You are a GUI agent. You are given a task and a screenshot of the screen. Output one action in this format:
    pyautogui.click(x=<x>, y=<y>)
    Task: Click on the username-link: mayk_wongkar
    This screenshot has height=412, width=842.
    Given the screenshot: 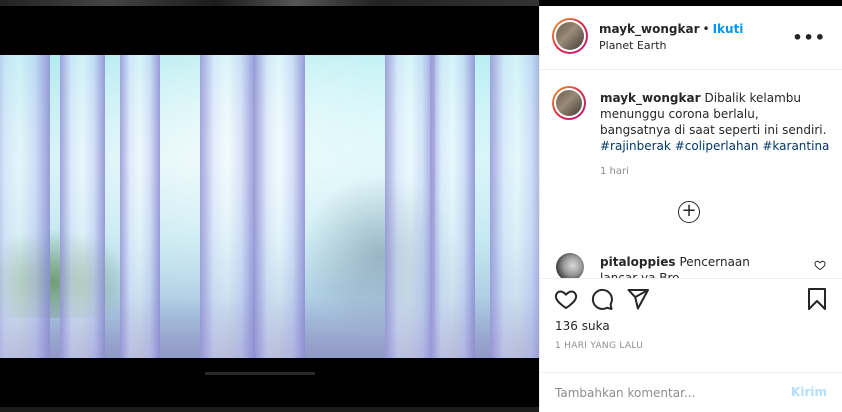 What is the action you would take?
    pyautogui.click(x=649, y=29)
    